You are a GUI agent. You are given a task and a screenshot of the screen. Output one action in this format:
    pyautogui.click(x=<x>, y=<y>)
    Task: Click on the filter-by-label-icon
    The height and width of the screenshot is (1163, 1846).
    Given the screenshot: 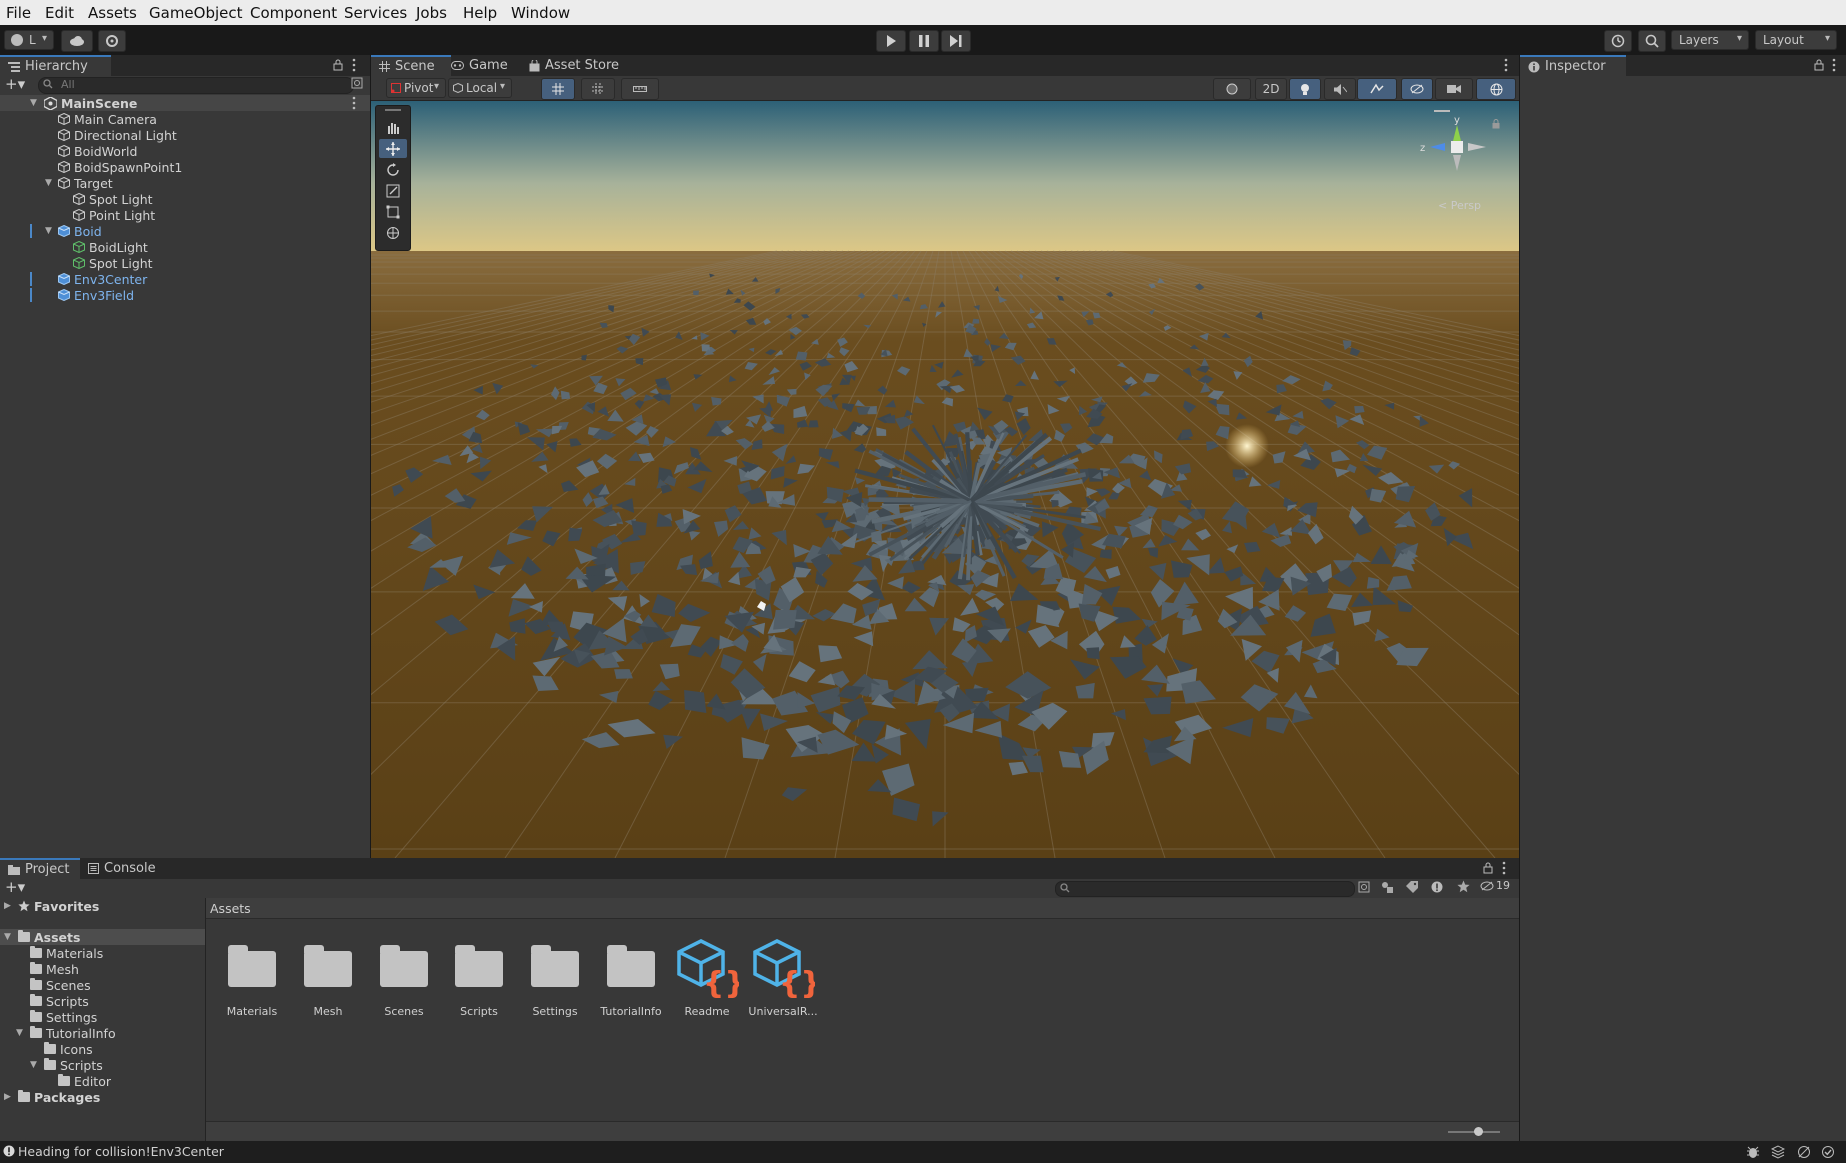 What is the action you would take?
    pyautogui.click(x=1412, y=887)
    